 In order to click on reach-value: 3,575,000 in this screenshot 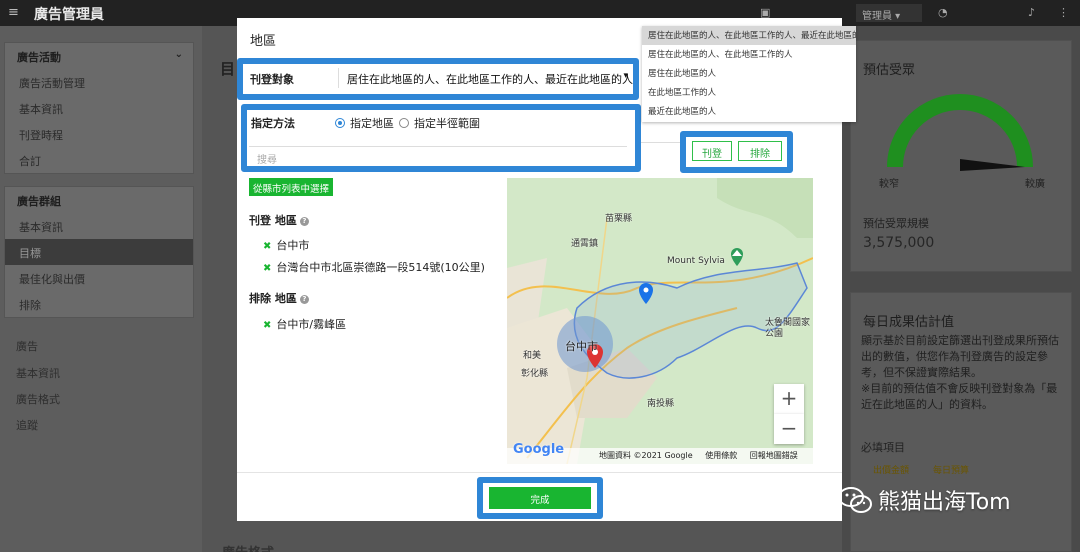, I will do `click(899, 243)`.